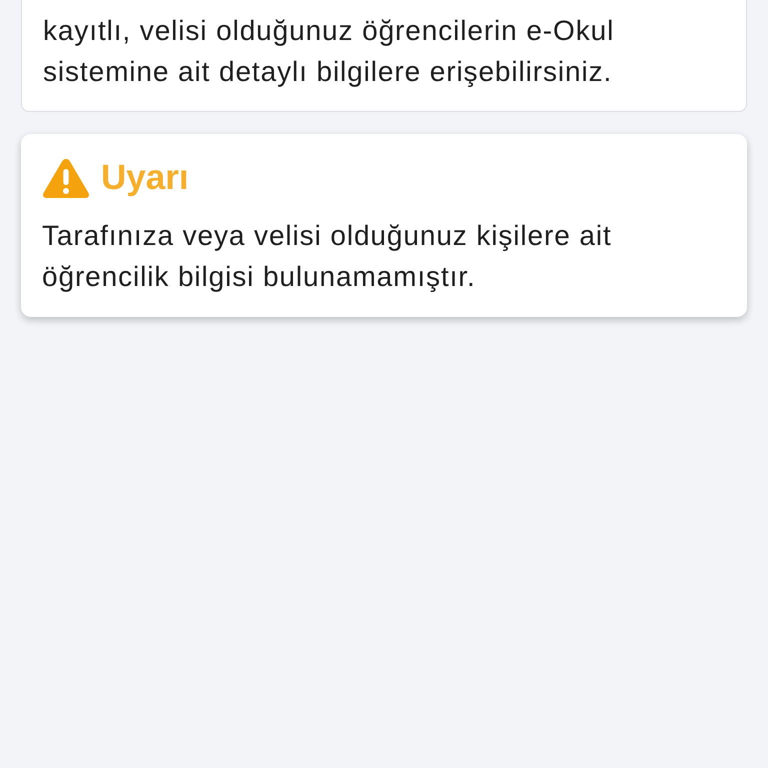 This screenshot has width=768, height=768. I want to click on info-text: kayıtlı, velisi olduğunuz öğrencilerin e-Okul sistemine ait detaylı bilgilere erişebilirsiniz., so click(329, 51).